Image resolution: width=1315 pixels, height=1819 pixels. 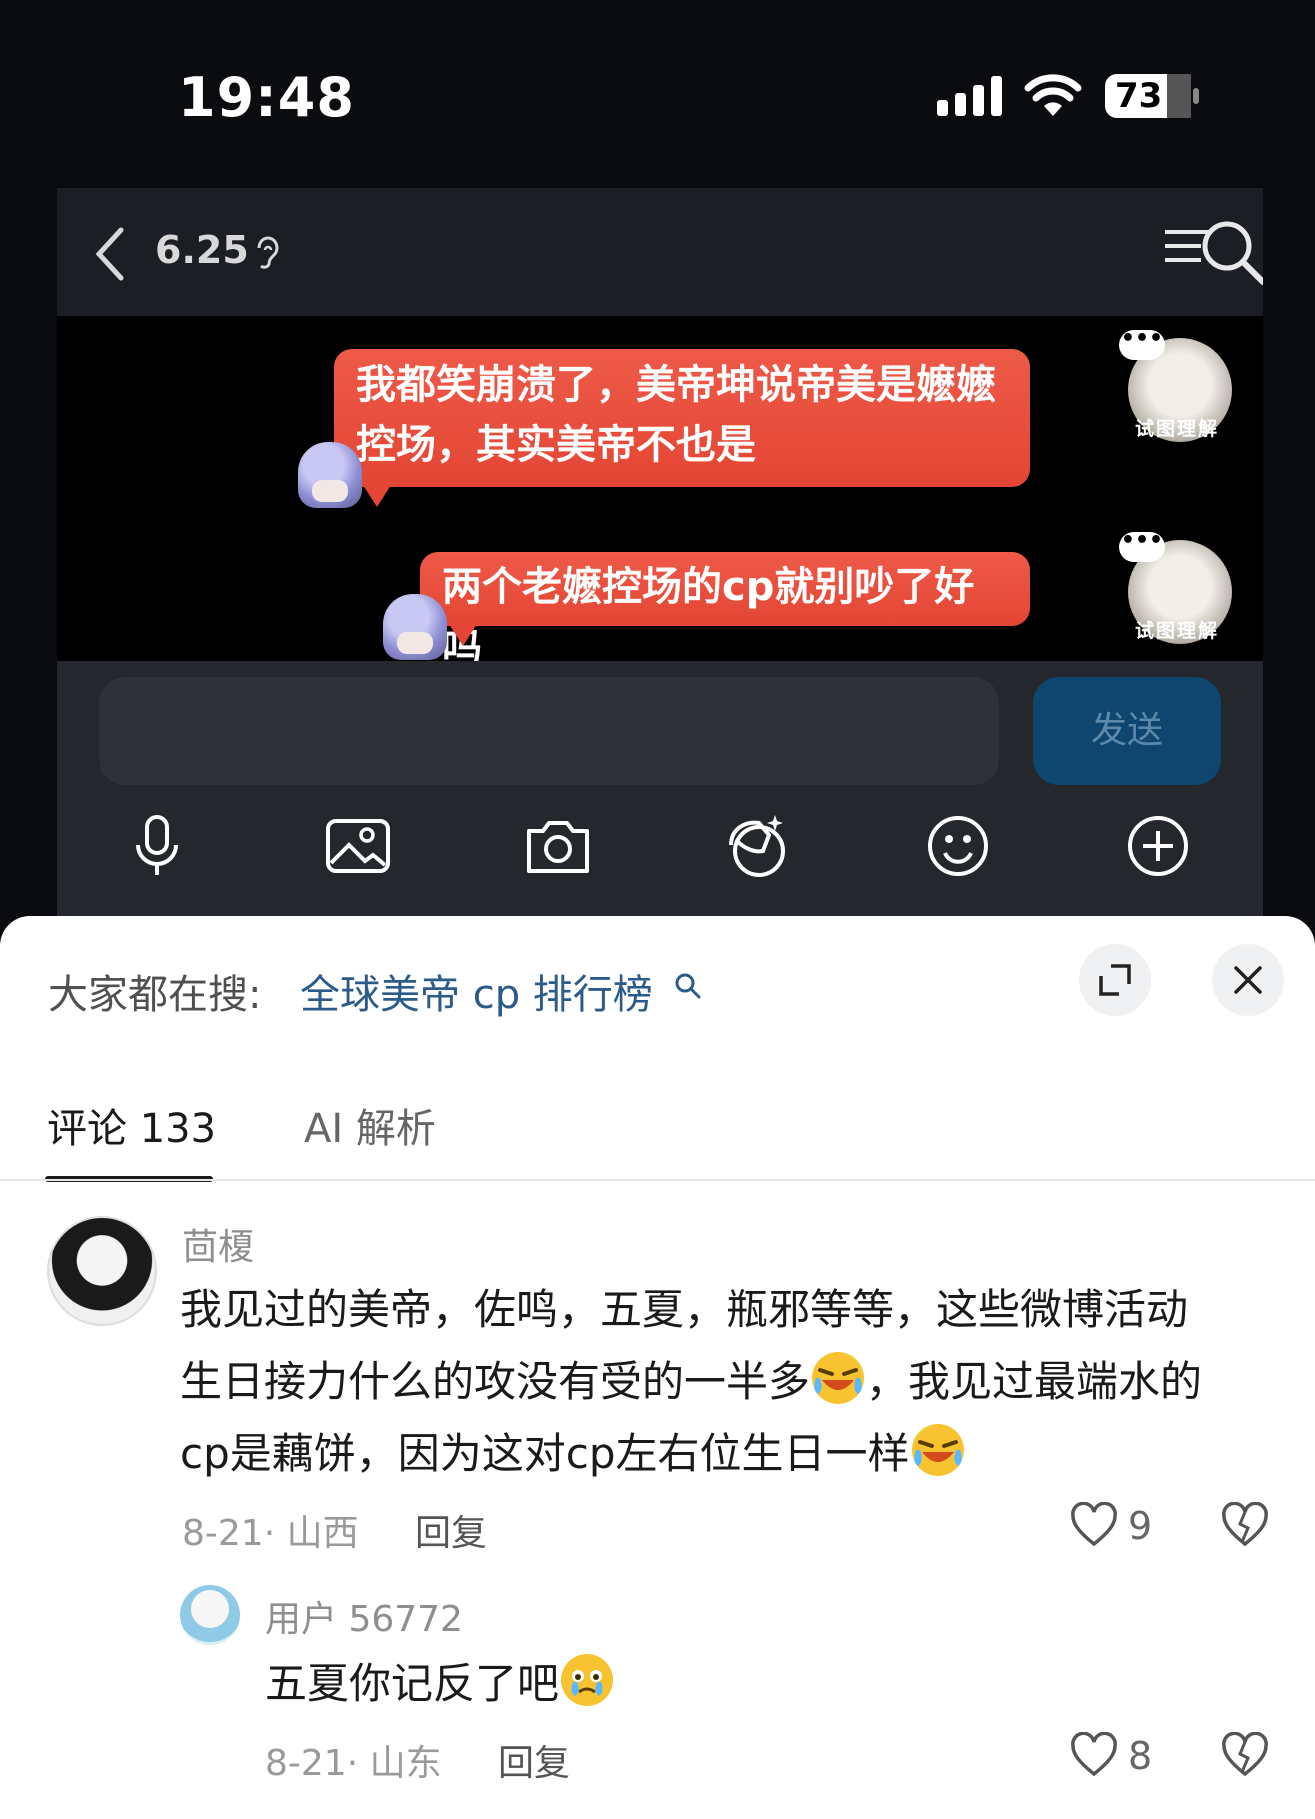 What do you see at coordinates (657, 95) in the screenshot?
I see `status-bar: 19:48 73` at bounding box center [657, 95].